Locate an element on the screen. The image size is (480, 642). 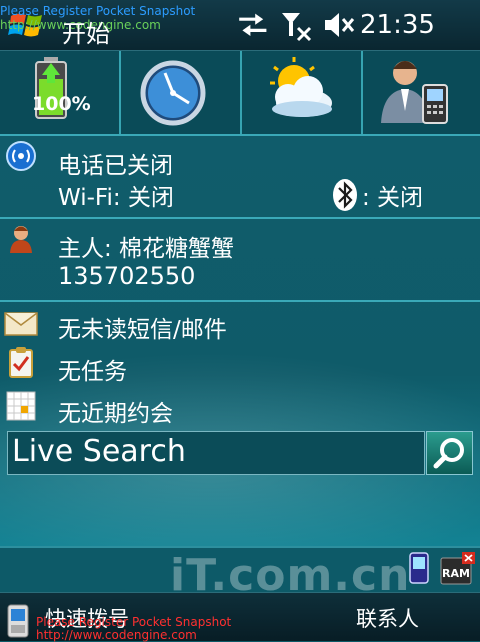
calendar-icon is located at coordinates (21, 406).